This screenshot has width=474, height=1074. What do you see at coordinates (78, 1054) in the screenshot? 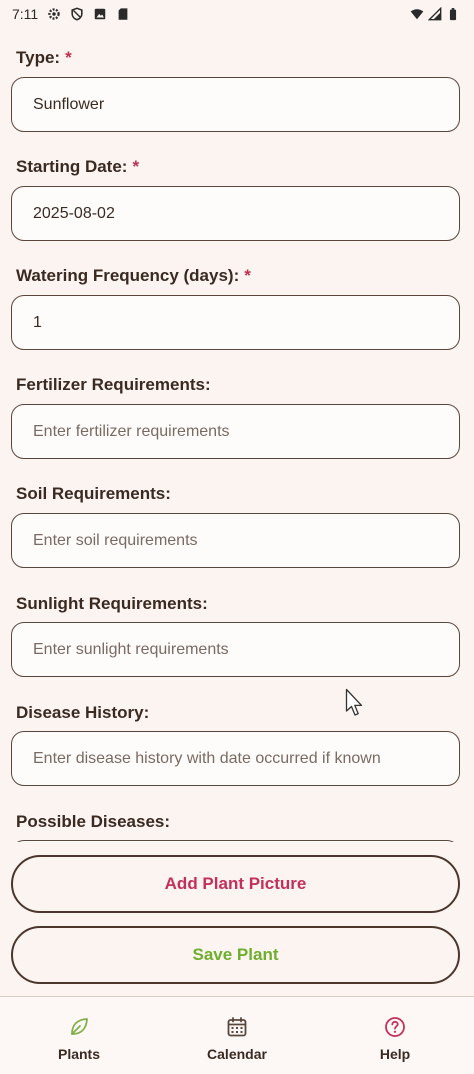
I see `nav-label-plants: Plants` at bounding box center [78, 1054].